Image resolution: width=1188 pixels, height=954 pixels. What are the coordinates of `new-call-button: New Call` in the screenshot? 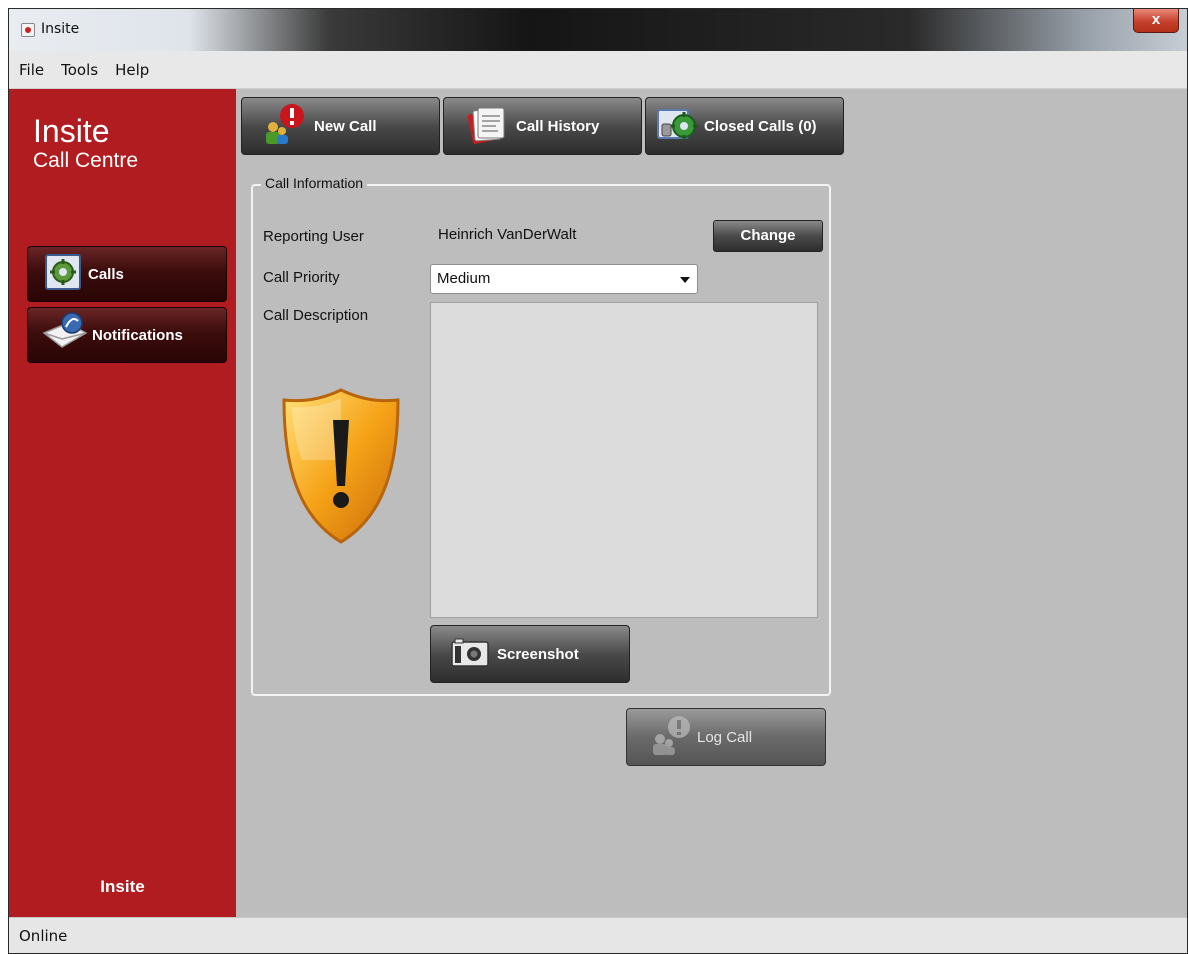 It's located at (340, 126).